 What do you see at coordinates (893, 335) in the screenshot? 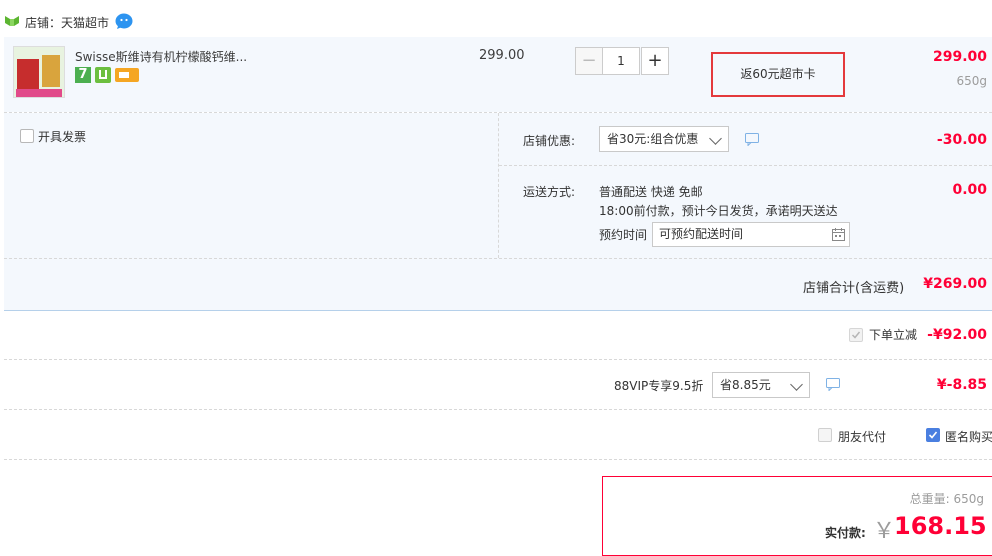
I see `instant-discount-label: 下单立减` at bounding box center [893, 335].